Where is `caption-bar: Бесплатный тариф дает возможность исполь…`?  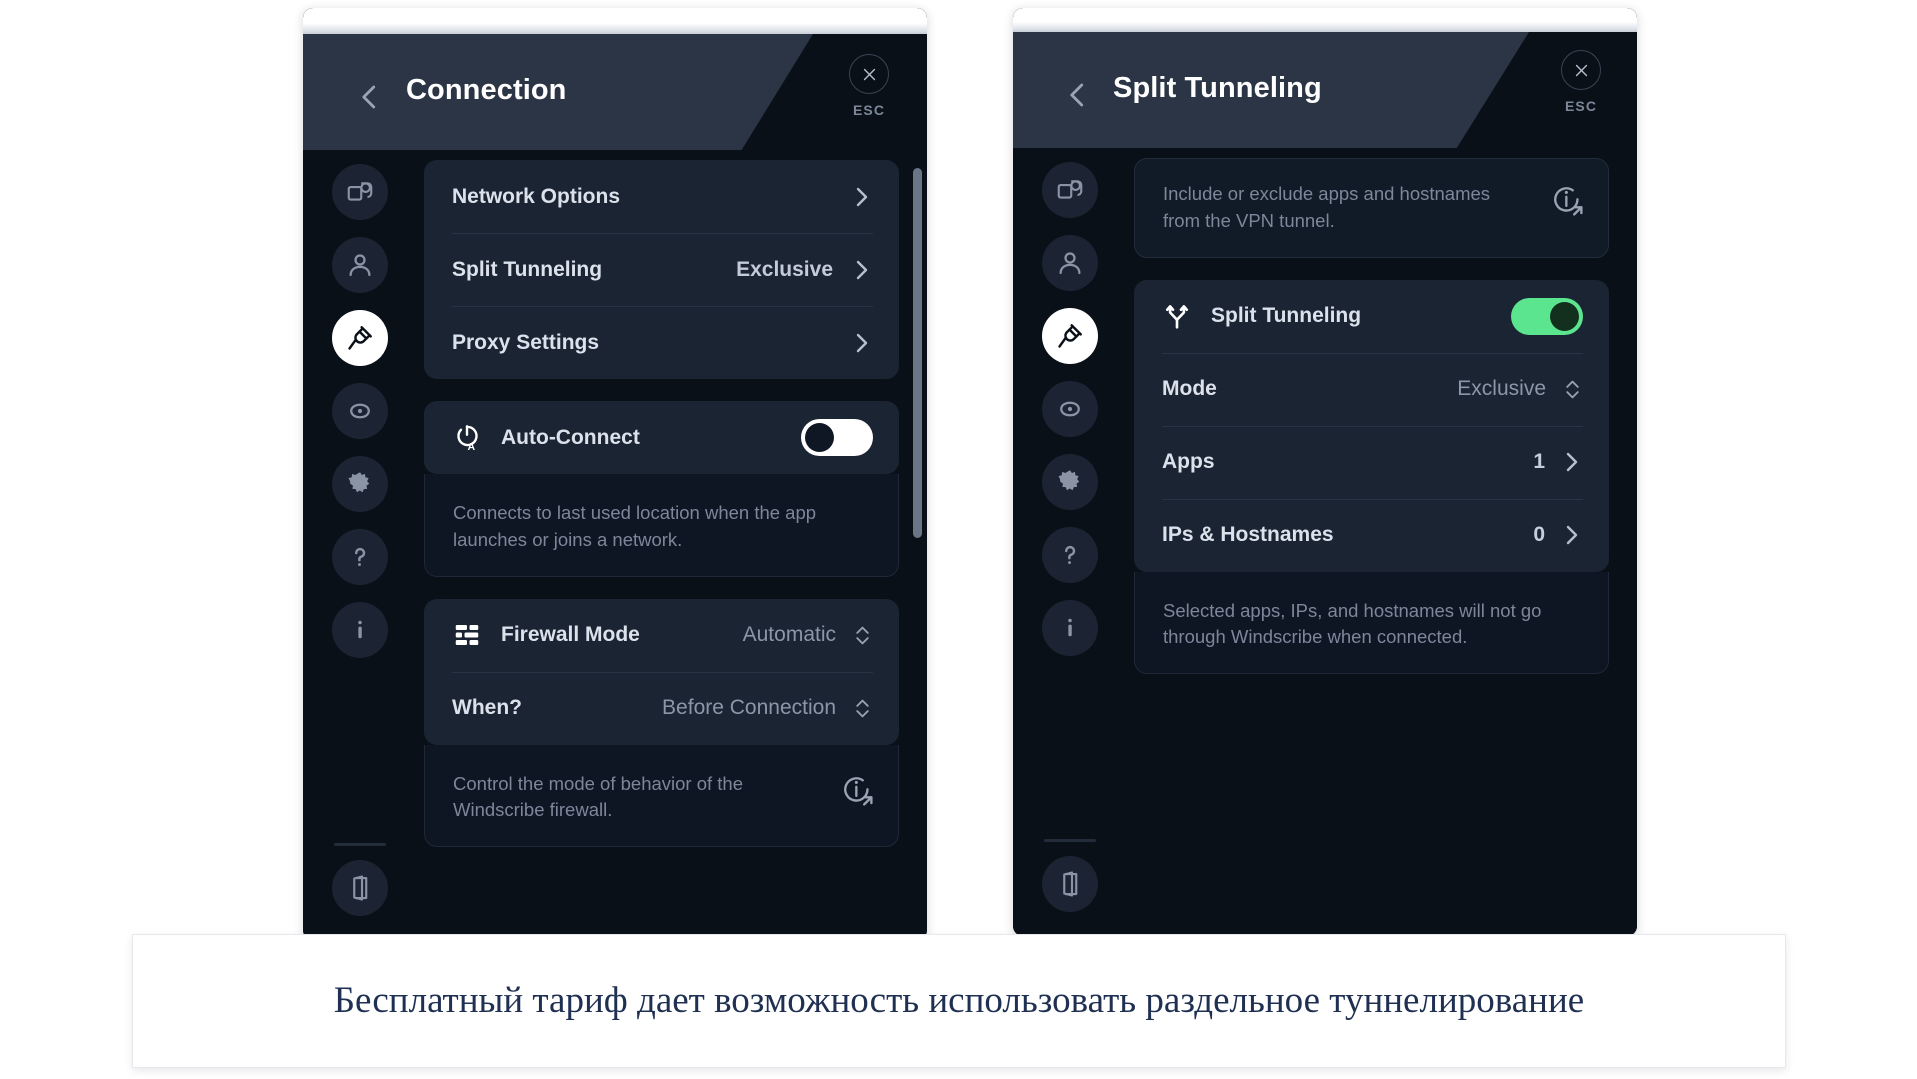 caption-bar: Бесплатный тариф дает возможность исполь… is located at coordinates (959, 1001).